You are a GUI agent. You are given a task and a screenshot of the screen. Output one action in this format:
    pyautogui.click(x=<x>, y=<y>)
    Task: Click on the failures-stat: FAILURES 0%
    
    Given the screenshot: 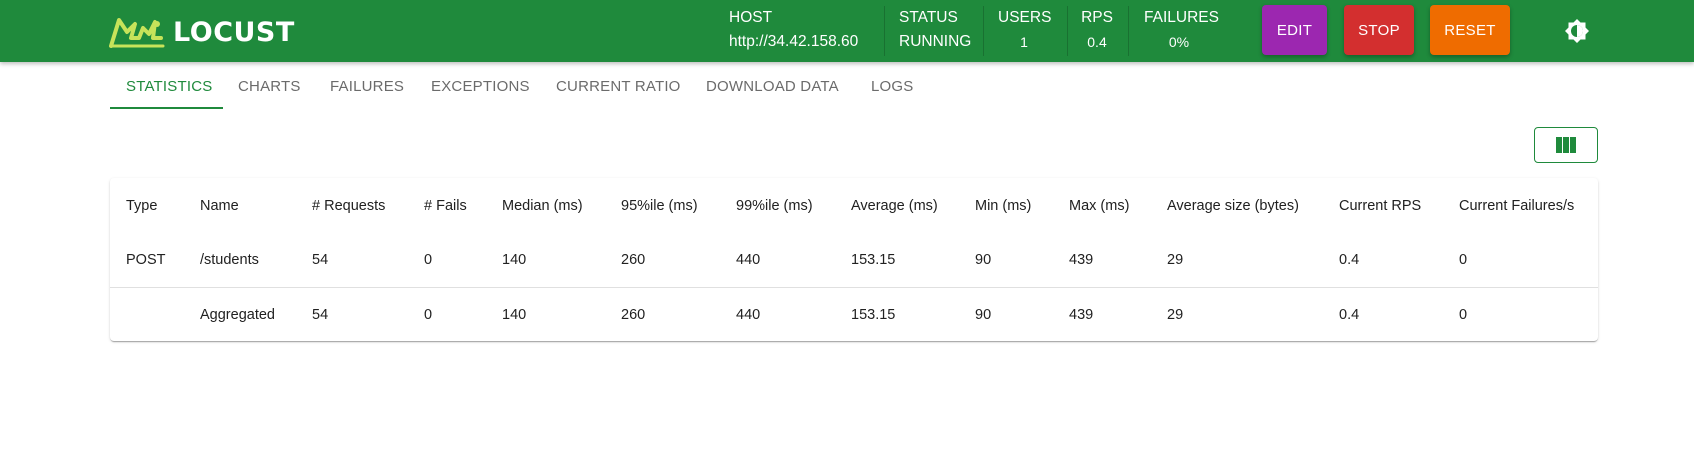 What is the action you would take?
    pyautogui.click(x=1181, y=30)
    